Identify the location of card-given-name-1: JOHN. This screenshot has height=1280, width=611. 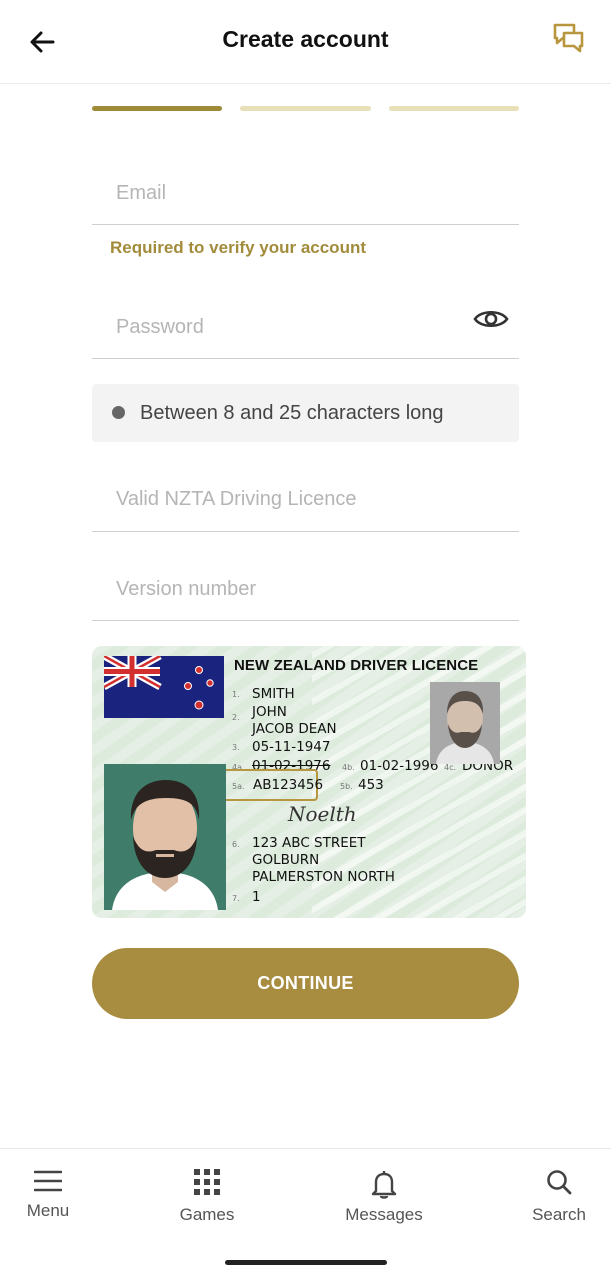
(269, 712).